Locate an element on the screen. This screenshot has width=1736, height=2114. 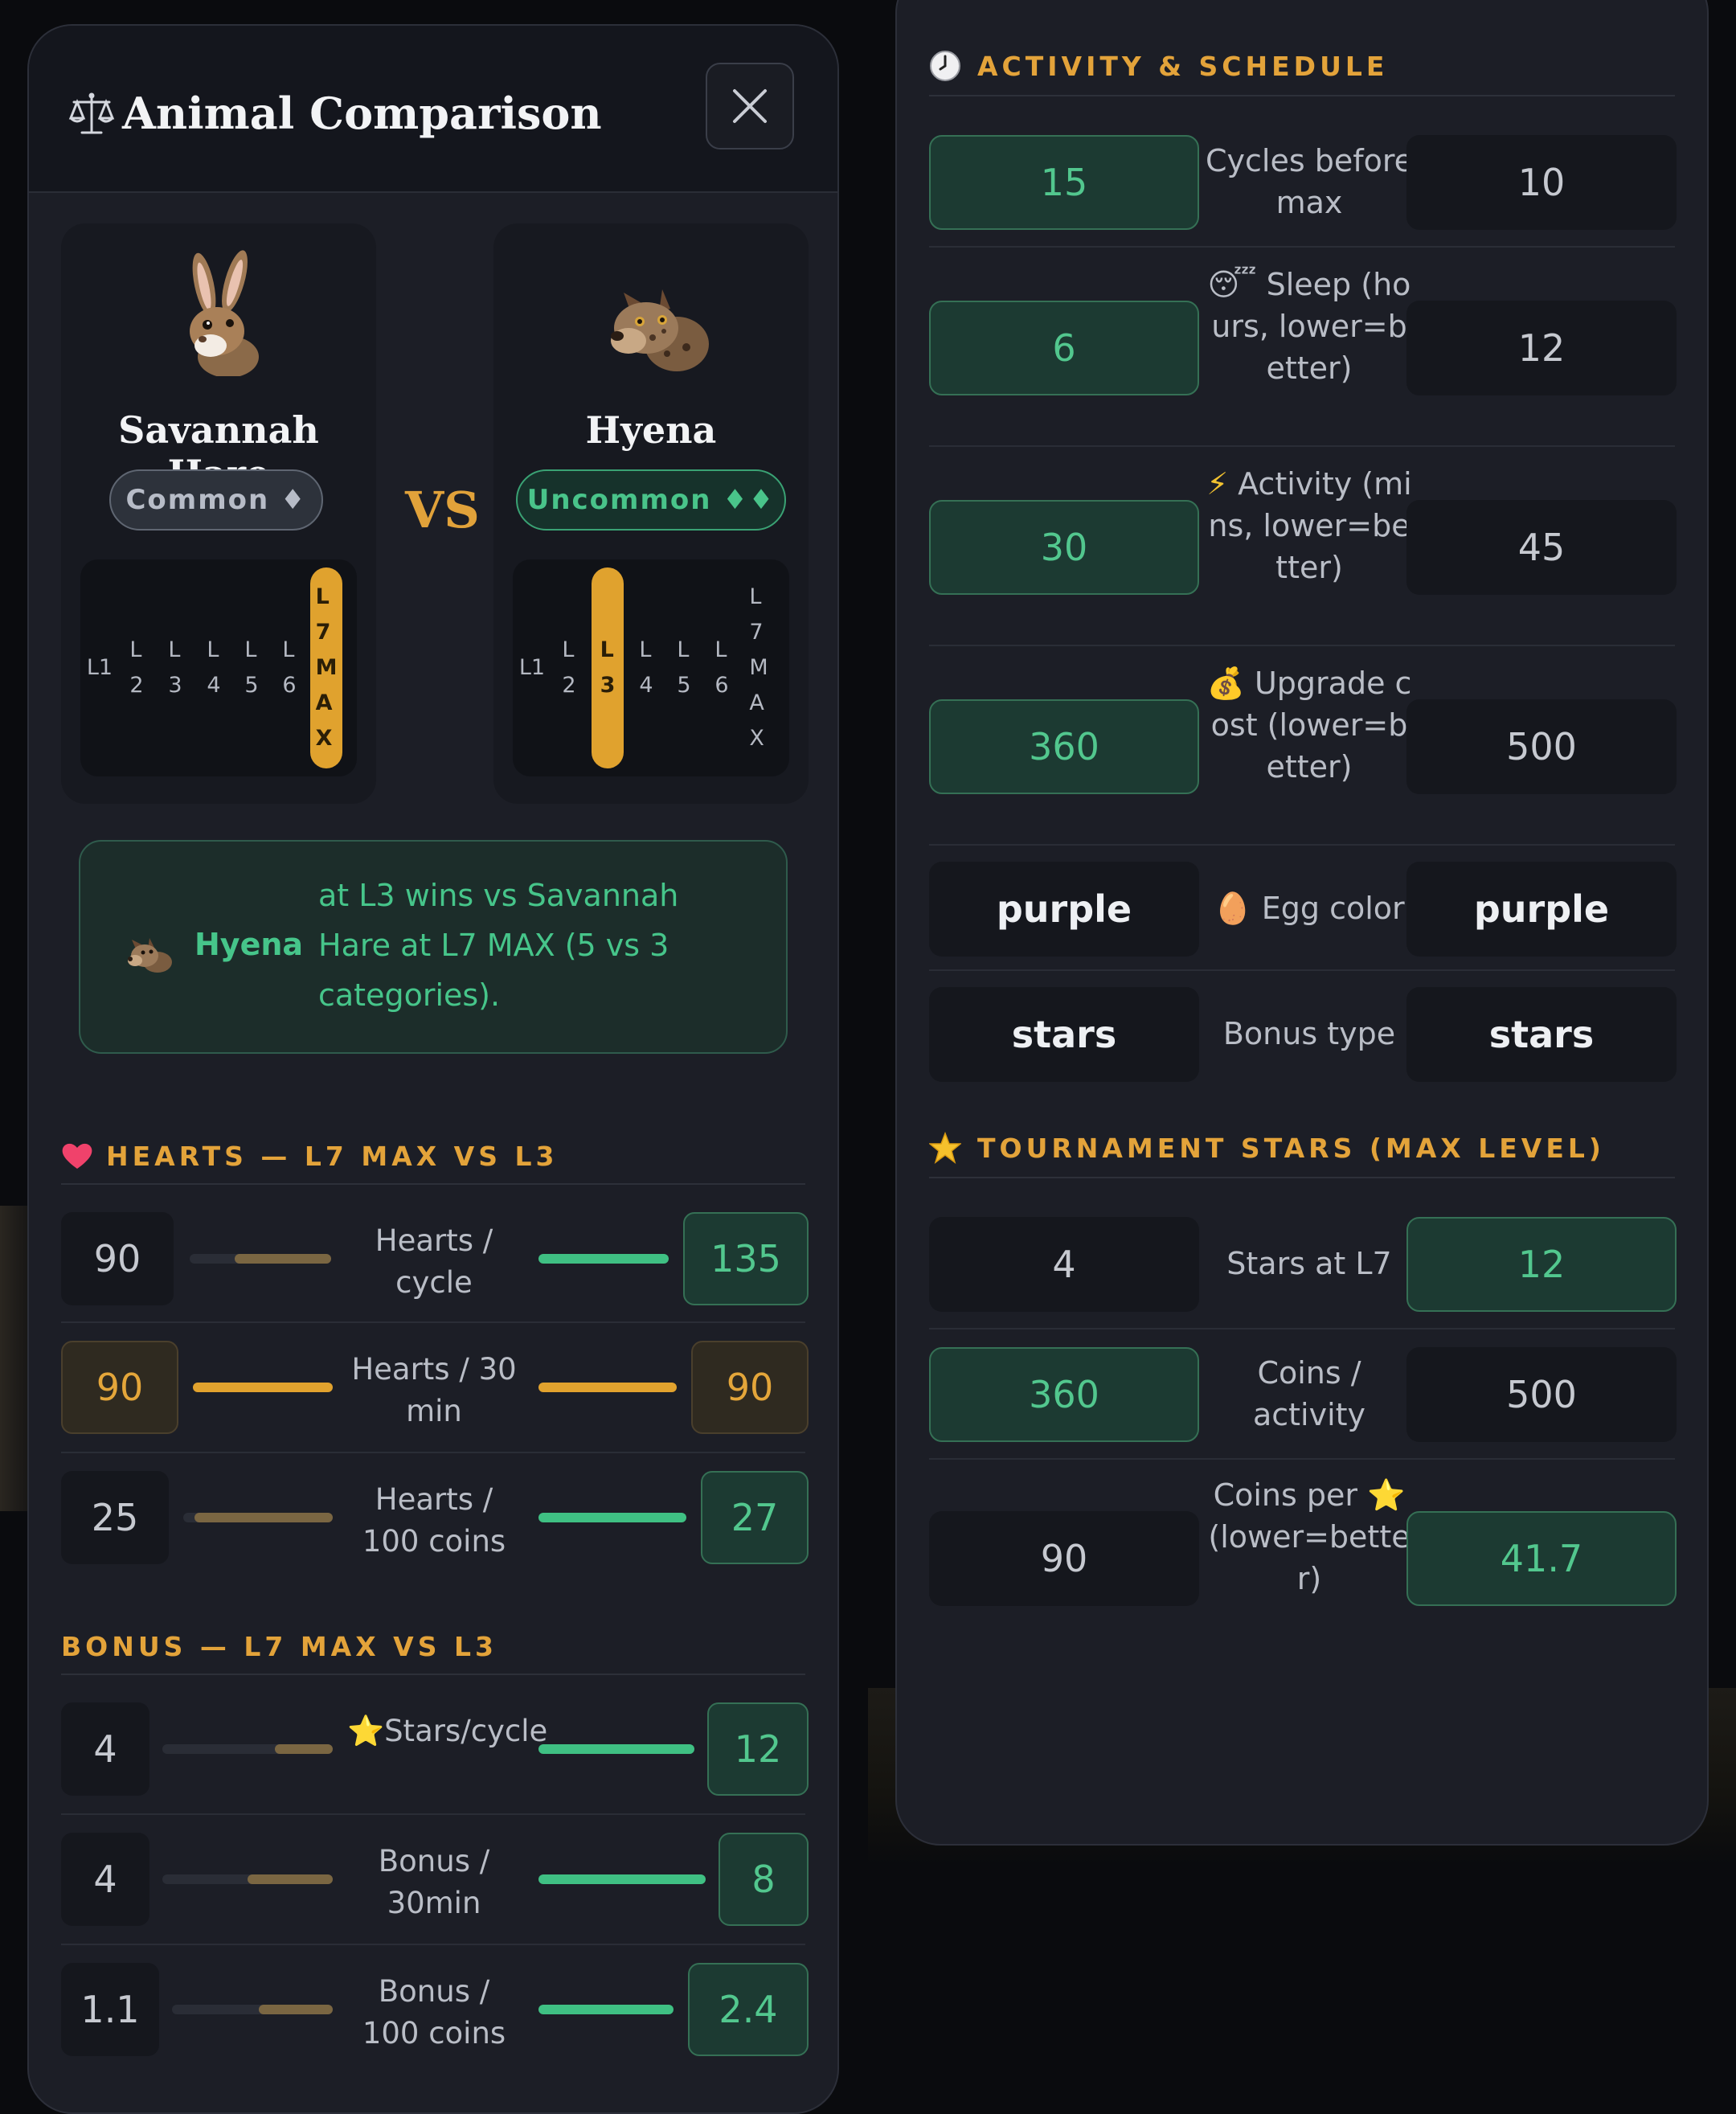
modal-title: Animal Comparison is located at coordinates (335, 113).